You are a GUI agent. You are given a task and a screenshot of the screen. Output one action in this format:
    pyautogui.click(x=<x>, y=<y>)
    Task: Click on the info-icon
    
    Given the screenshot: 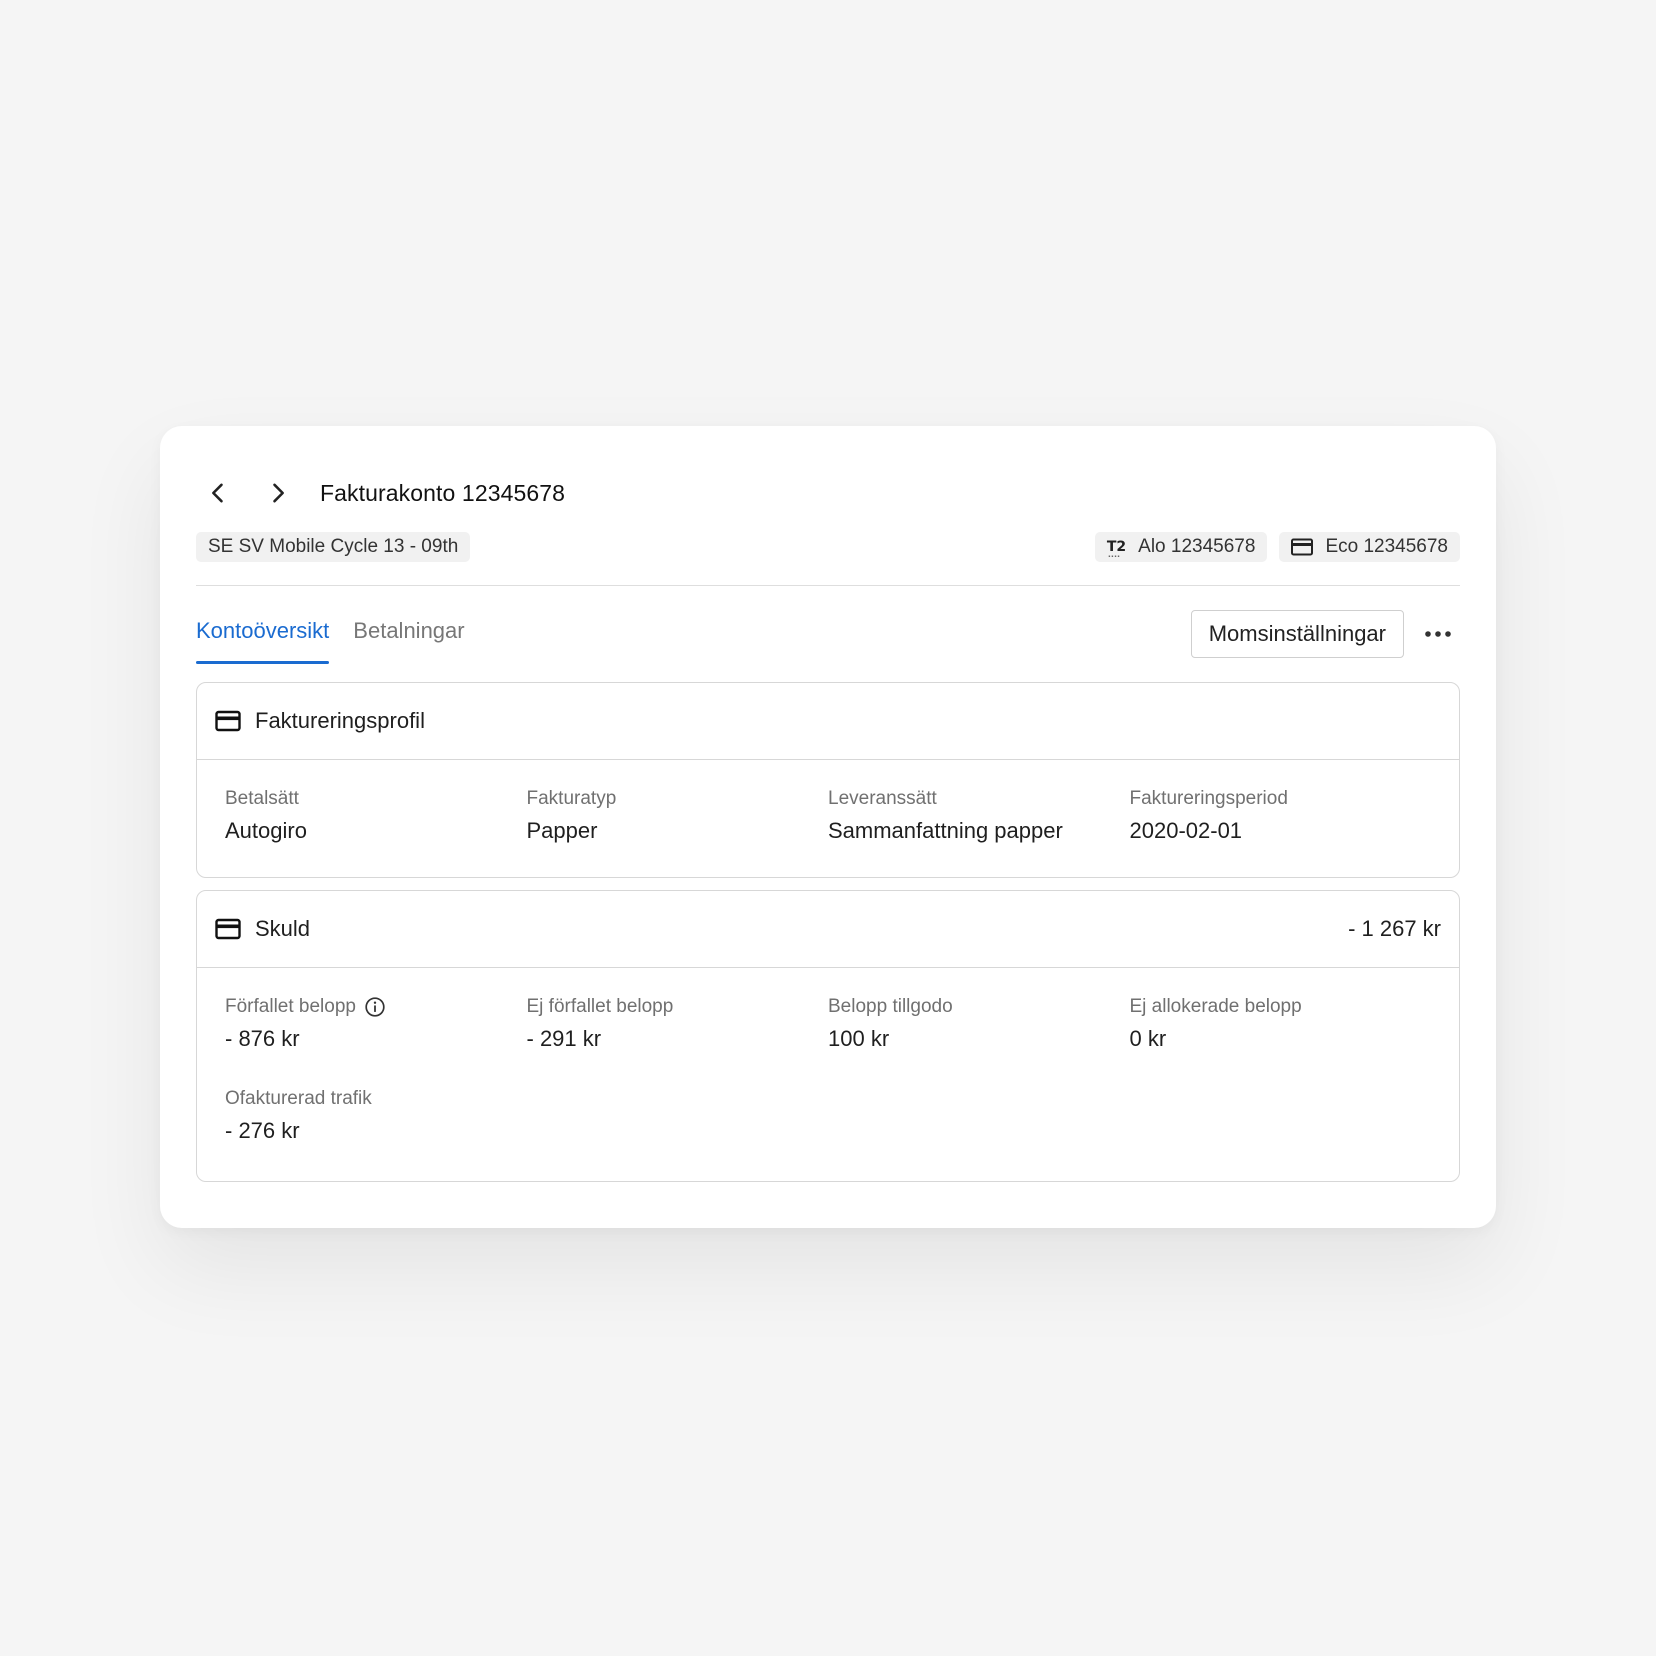 What is the action you would take?
    pyautogui.click(x=375, y=1007)
    